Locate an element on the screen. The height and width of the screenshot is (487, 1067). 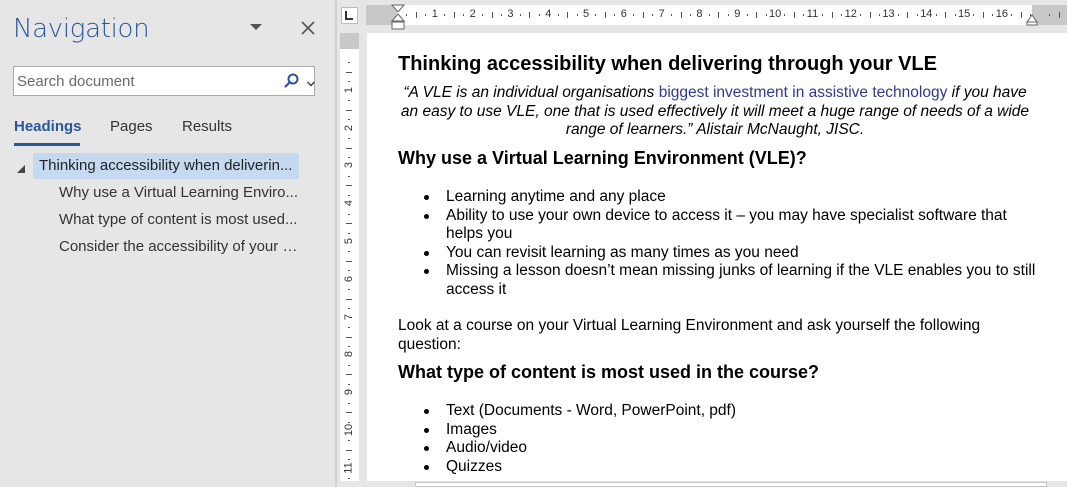
ruler-number: 7 is located at coordinates (349, 316).